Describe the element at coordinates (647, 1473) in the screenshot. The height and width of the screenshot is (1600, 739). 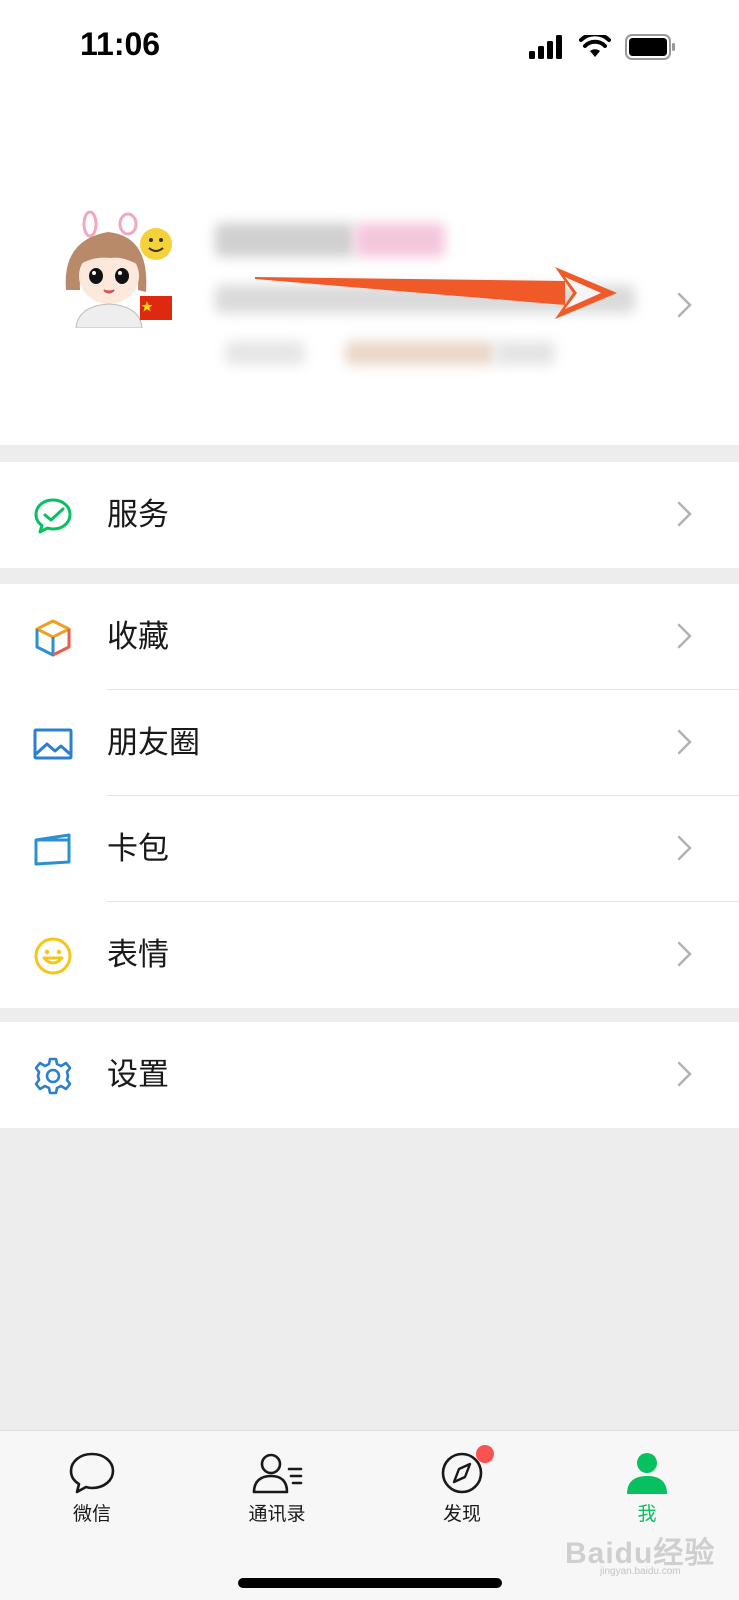
I see `me-person-icon` at that location.